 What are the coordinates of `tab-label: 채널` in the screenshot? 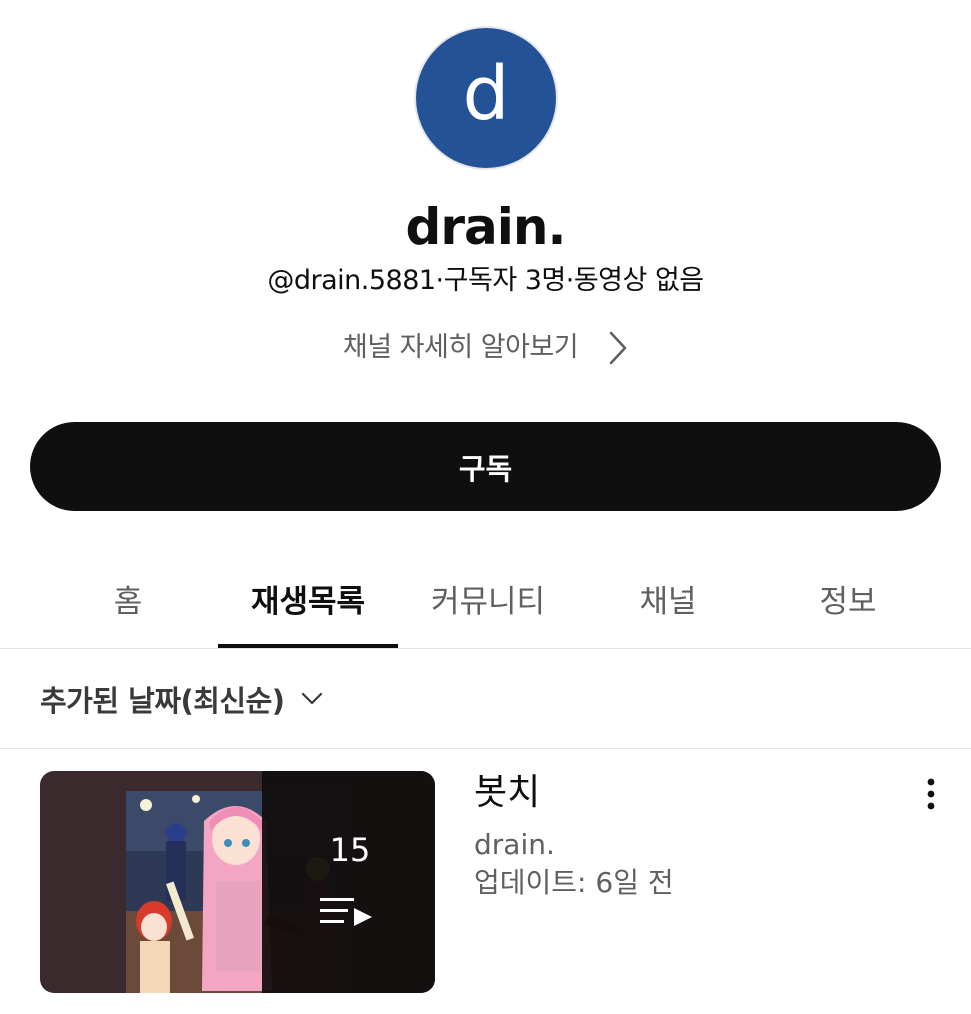 It's located at (668, 601).